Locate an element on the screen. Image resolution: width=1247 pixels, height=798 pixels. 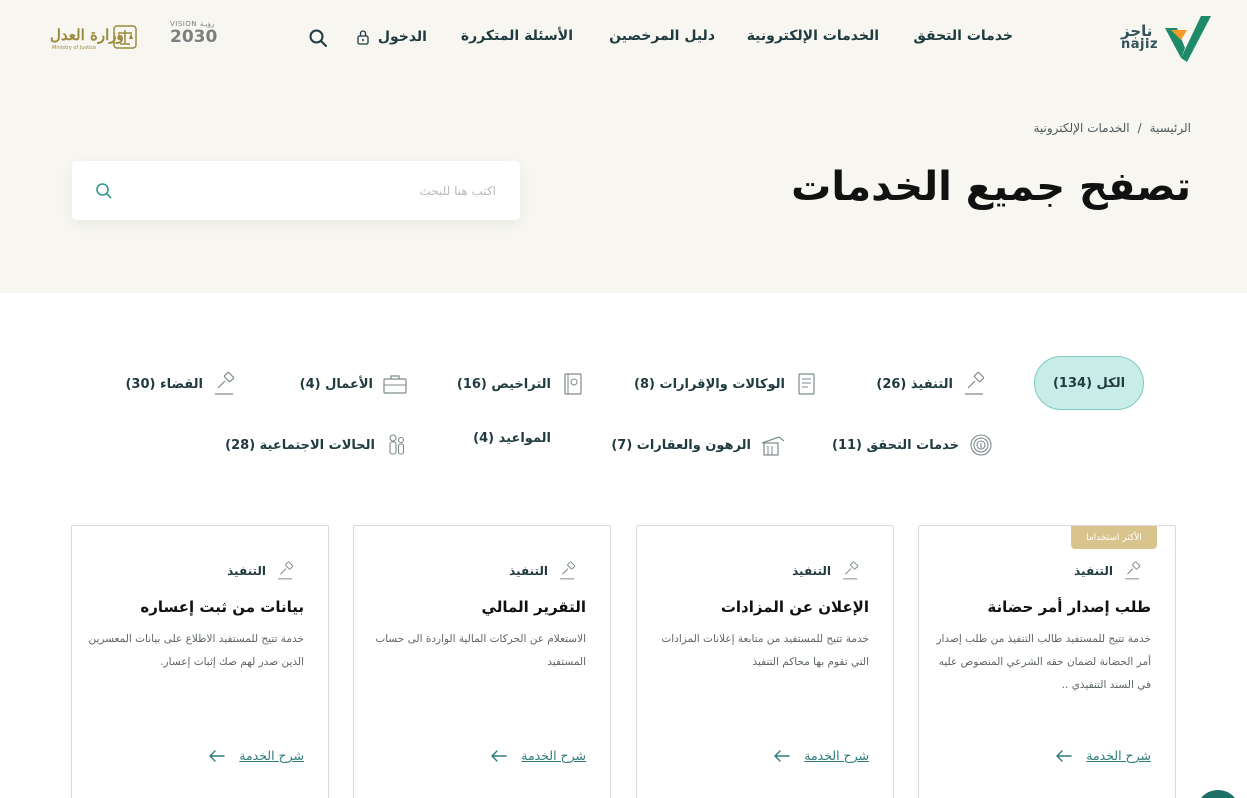
lock-icon is located at coordinates (363, 37).